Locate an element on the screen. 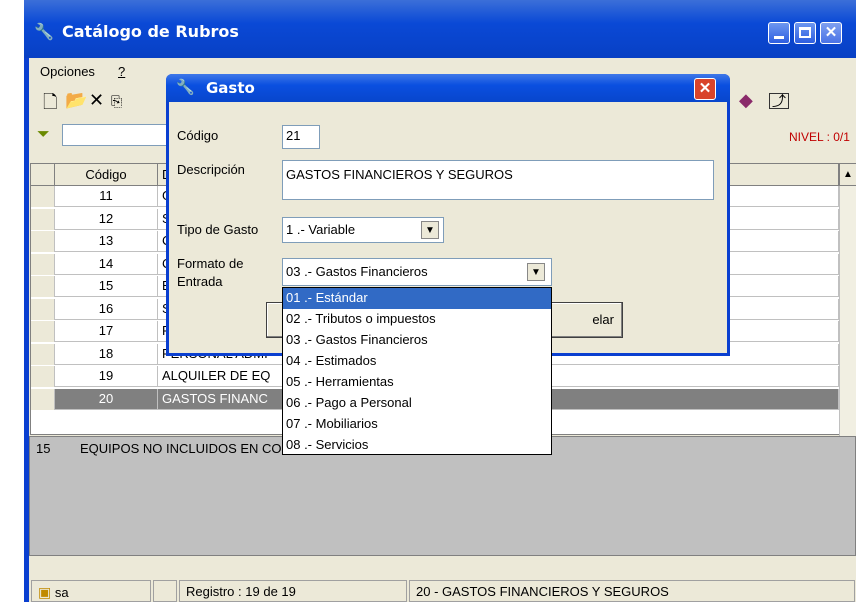  minimize-icon is located at coordinates (779, 37).